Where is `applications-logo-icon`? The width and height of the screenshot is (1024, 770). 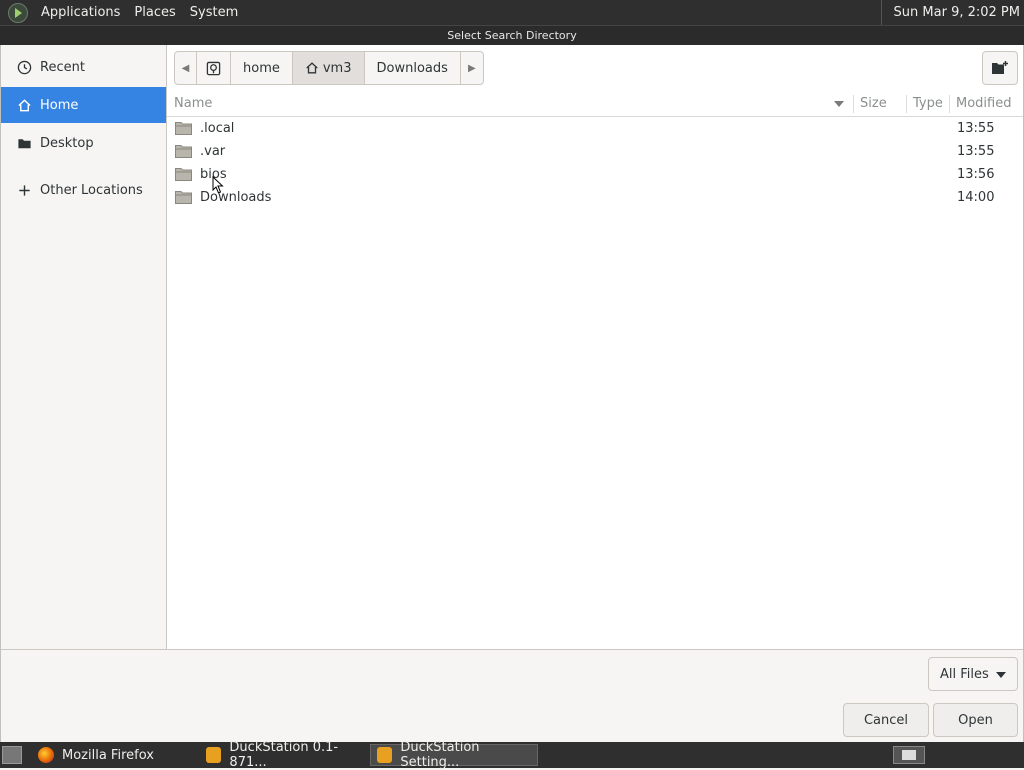 applications-logo-icon is located at coordinates (18, 12).